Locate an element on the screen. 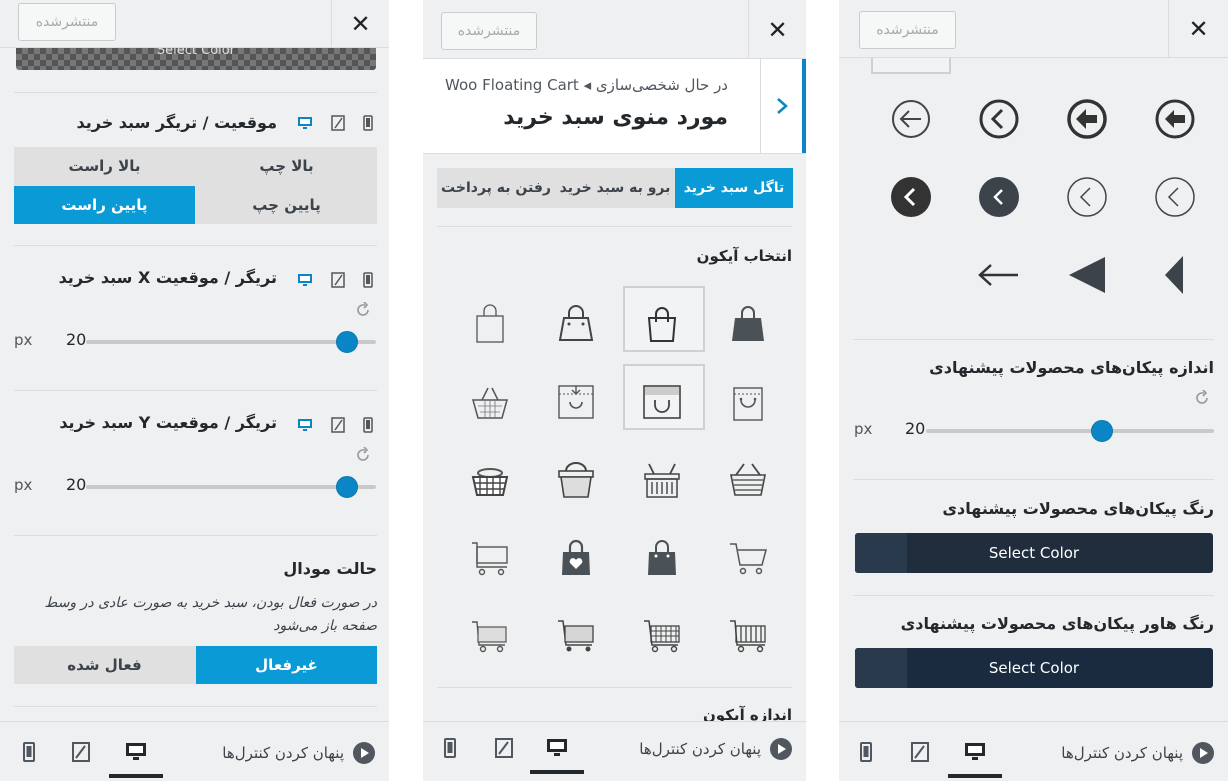 This screenshot has height=781, width=1230. back-button is located at coordinates (783, 106).